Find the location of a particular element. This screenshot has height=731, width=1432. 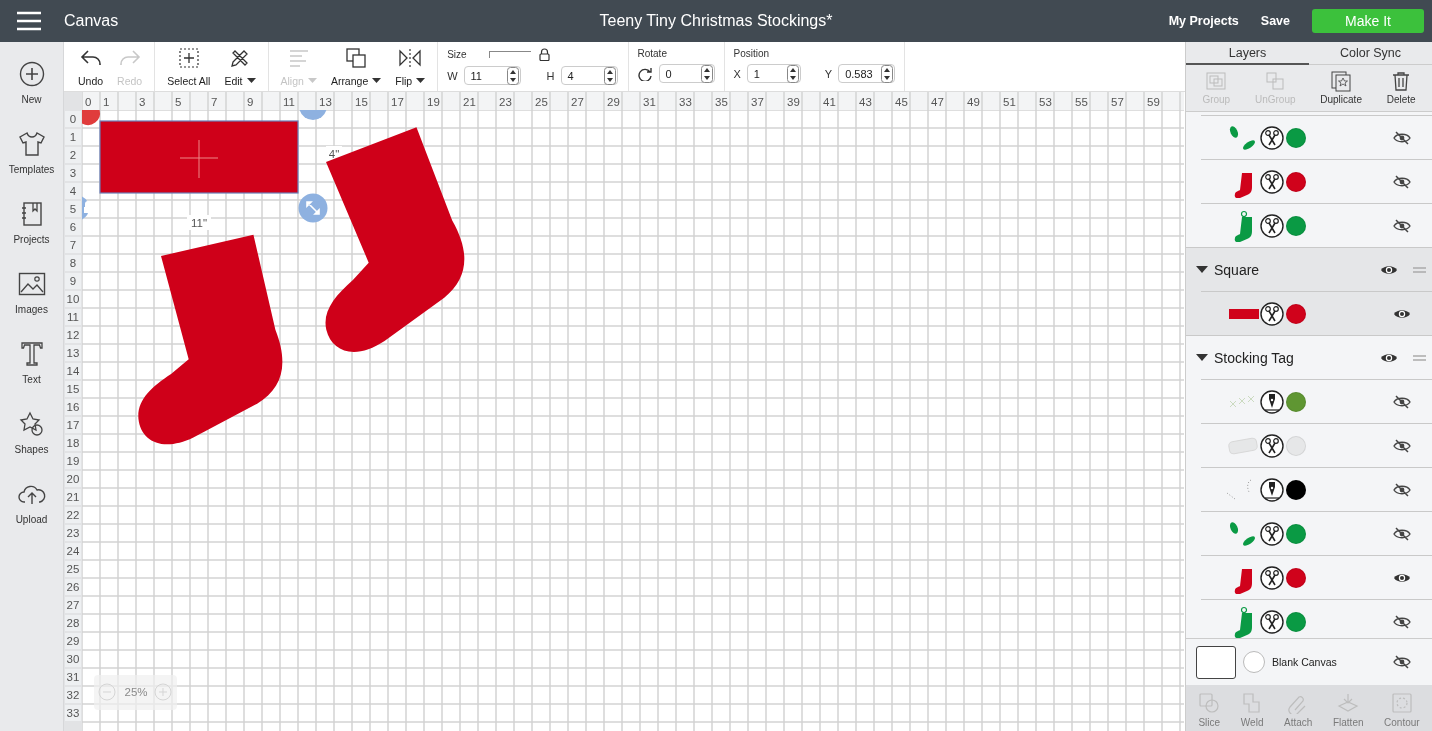

toolbar-button: Select All is located at coordinates (189, 66).